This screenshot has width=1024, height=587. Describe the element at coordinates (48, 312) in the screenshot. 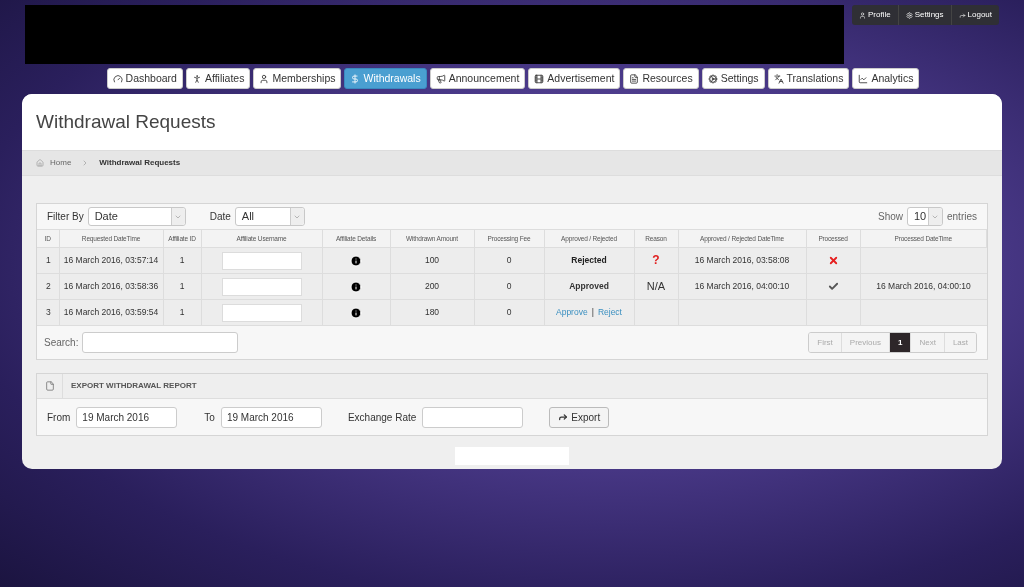

I see `table-cell: 3` at that location.